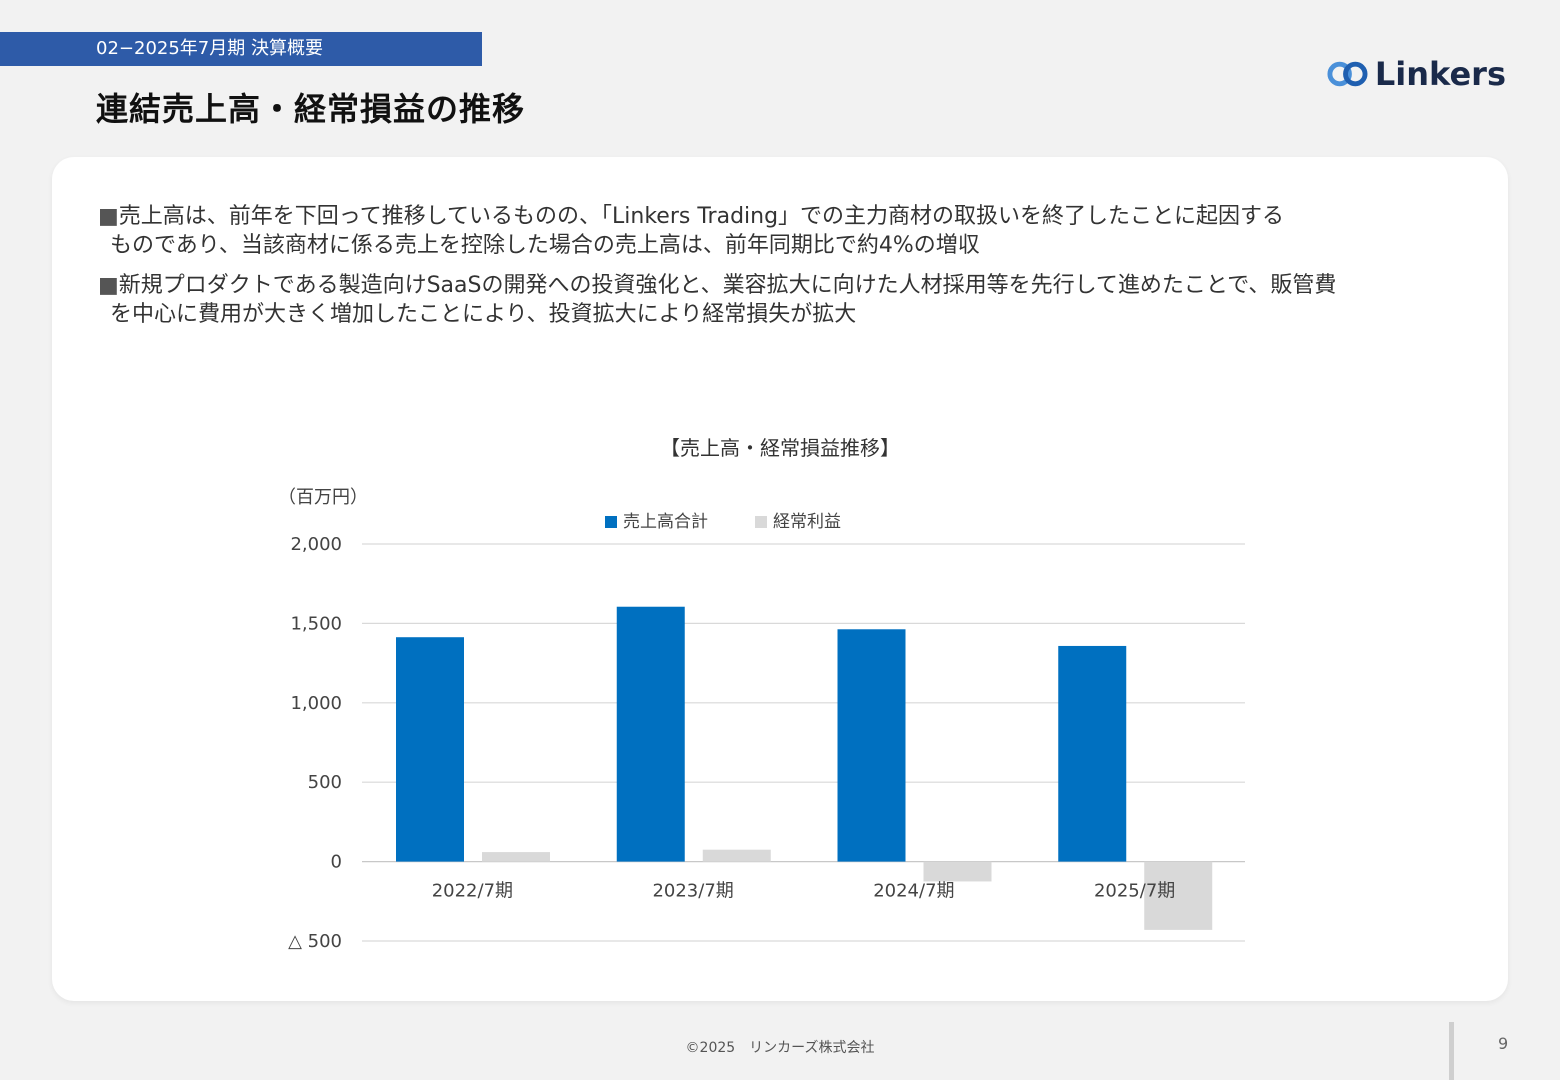 Image resolution: width=1560 pixels, height=1080 pixels. Describe the element at coordinates (780, 1048) in the screenshot. I see `footer-copyright: ©2025 リンカーズ株式会社` at that location.